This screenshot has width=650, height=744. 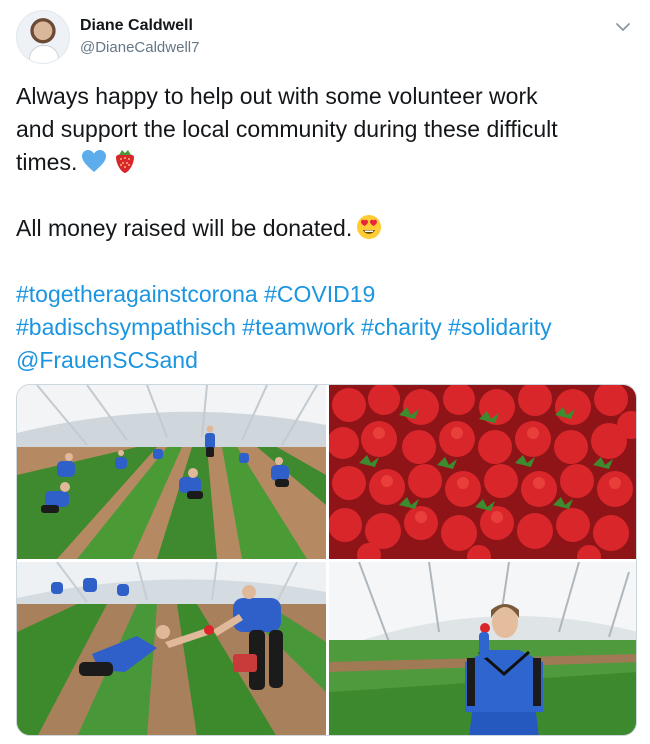 I want to click on photo-strawberries, so click(x=482, y=472).